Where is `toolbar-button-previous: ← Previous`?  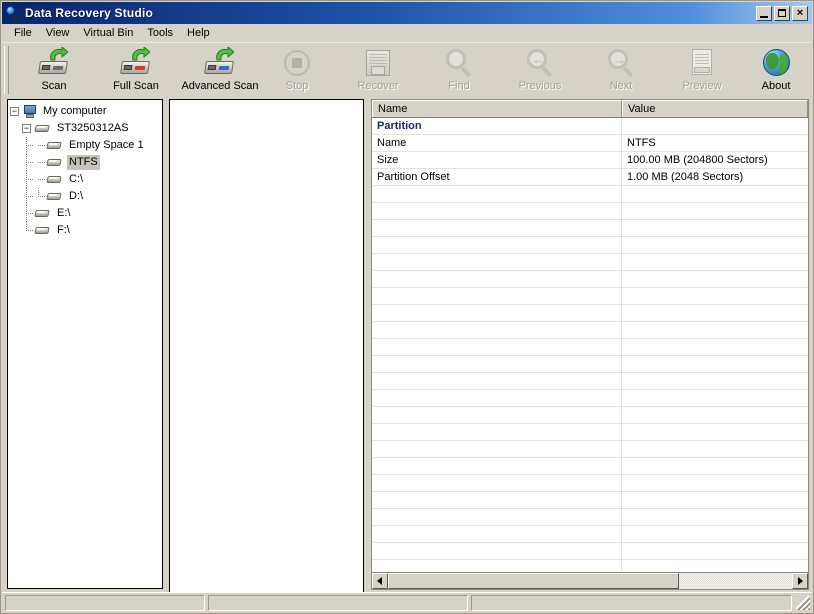 toolbar-button-previous: ← Previous is located at coordinates (540, 70).